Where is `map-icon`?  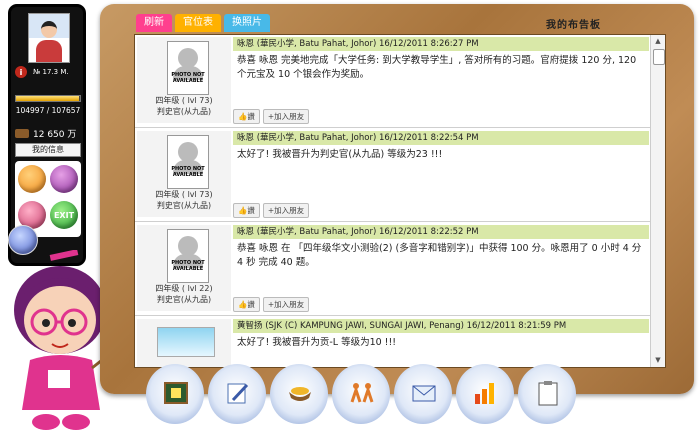
map-icon is located at coordinates (32, 179).